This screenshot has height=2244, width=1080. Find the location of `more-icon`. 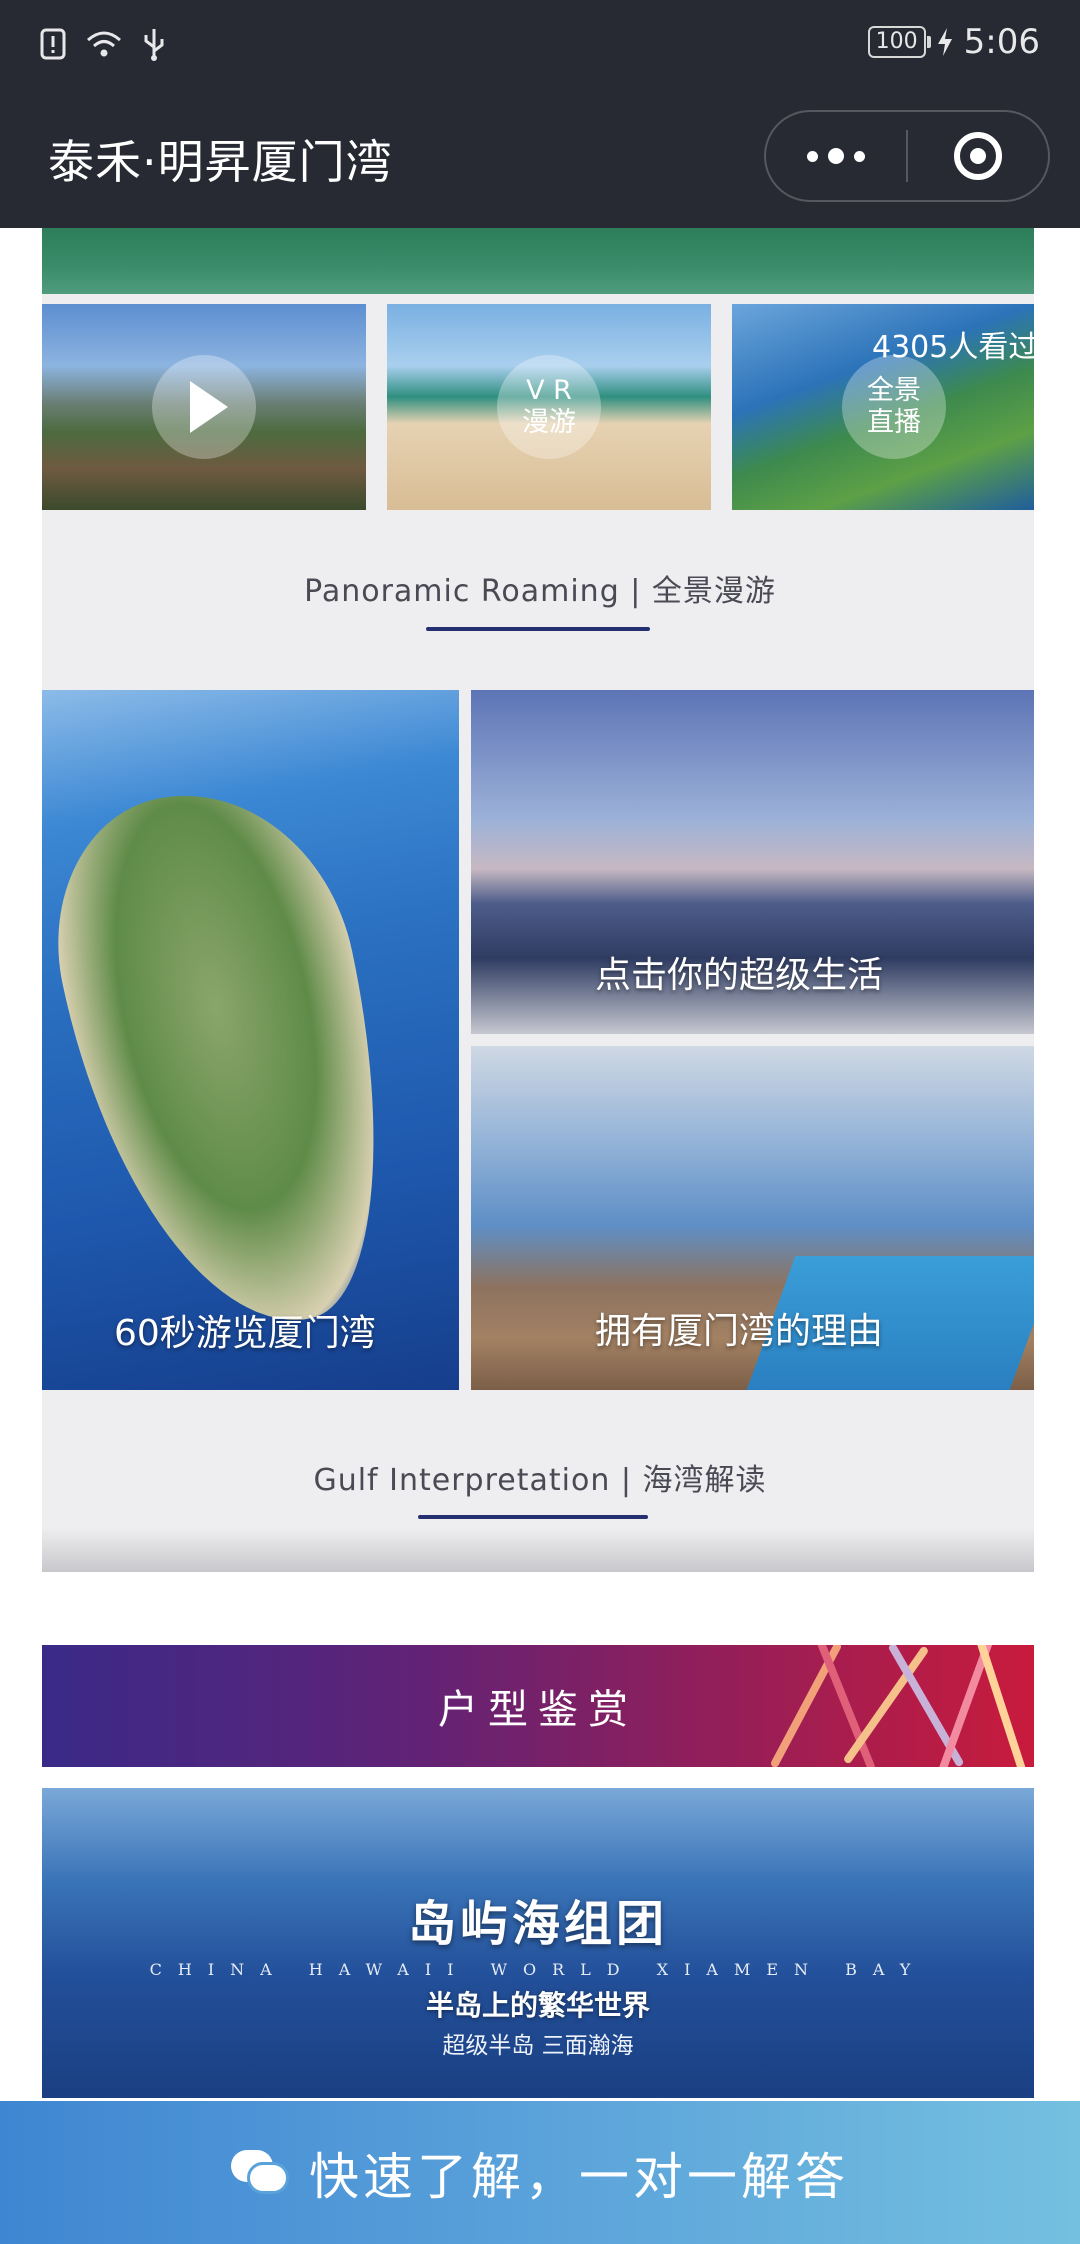

more-icon is located at coordinates (836, 156).